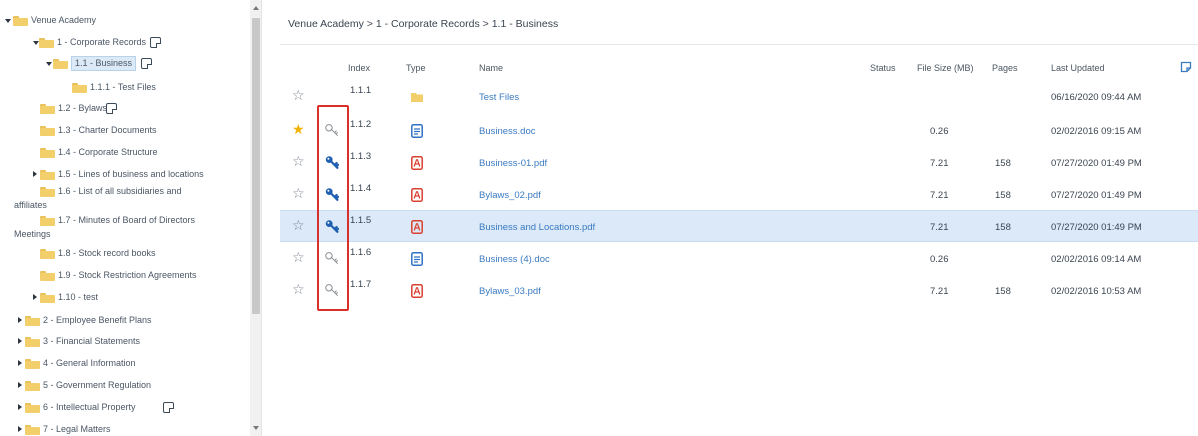 The width and height of the screenshot is (1198, 436). Describe the element at coordinates (124, 430) in the screenshot. I see `tree-item: 7 - Legal Matters` at that location.